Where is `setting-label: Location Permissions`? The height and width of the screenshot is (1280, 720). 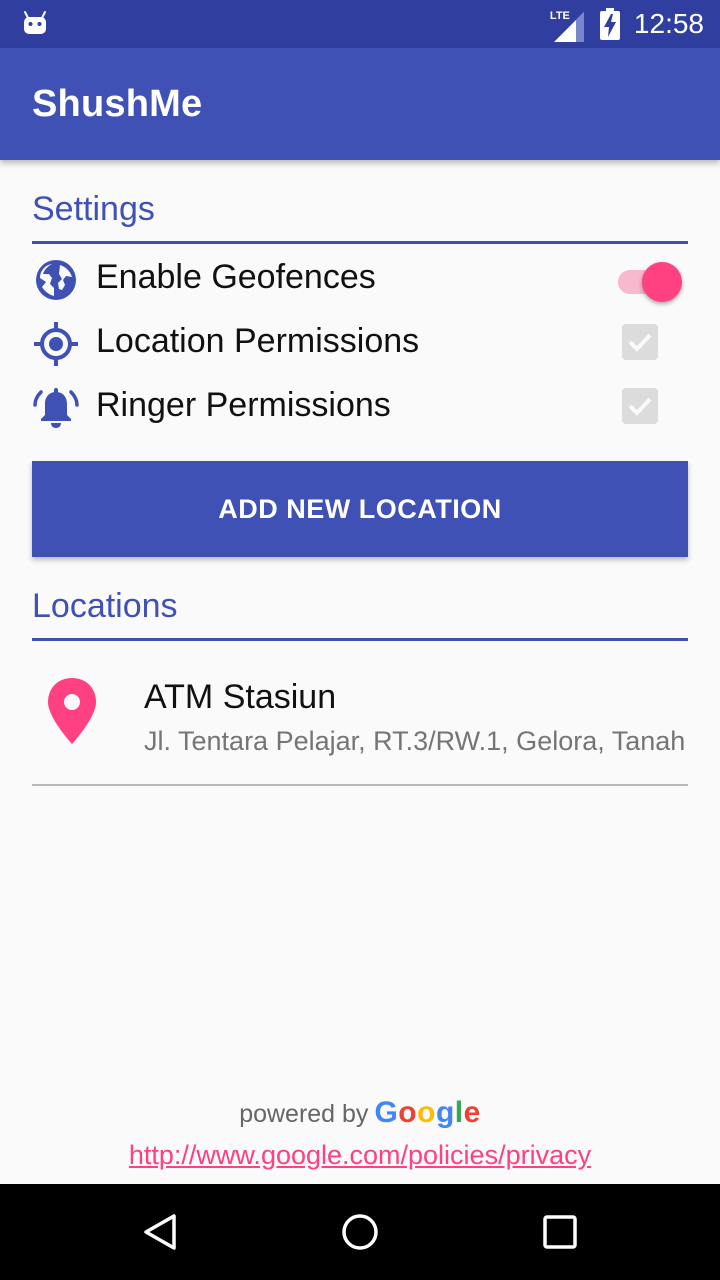 setting-label: Location Permissions is located at coordinates (258, 341).